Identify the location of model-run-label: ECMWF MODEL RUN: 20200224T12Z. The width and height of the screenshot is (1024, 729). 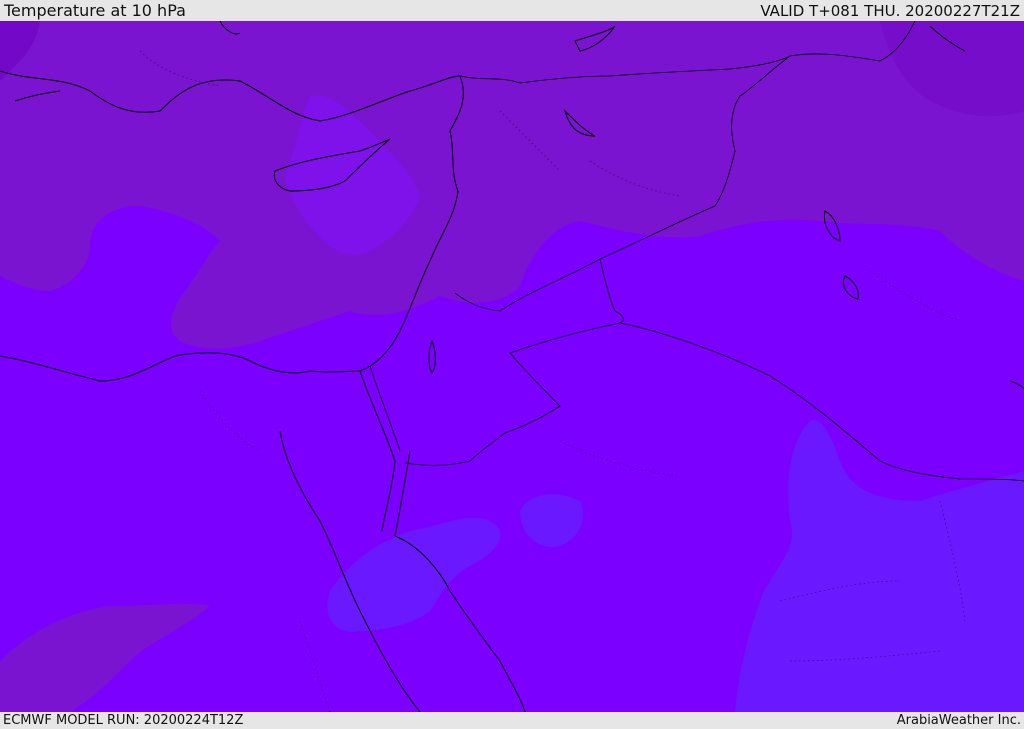
(123, 720).